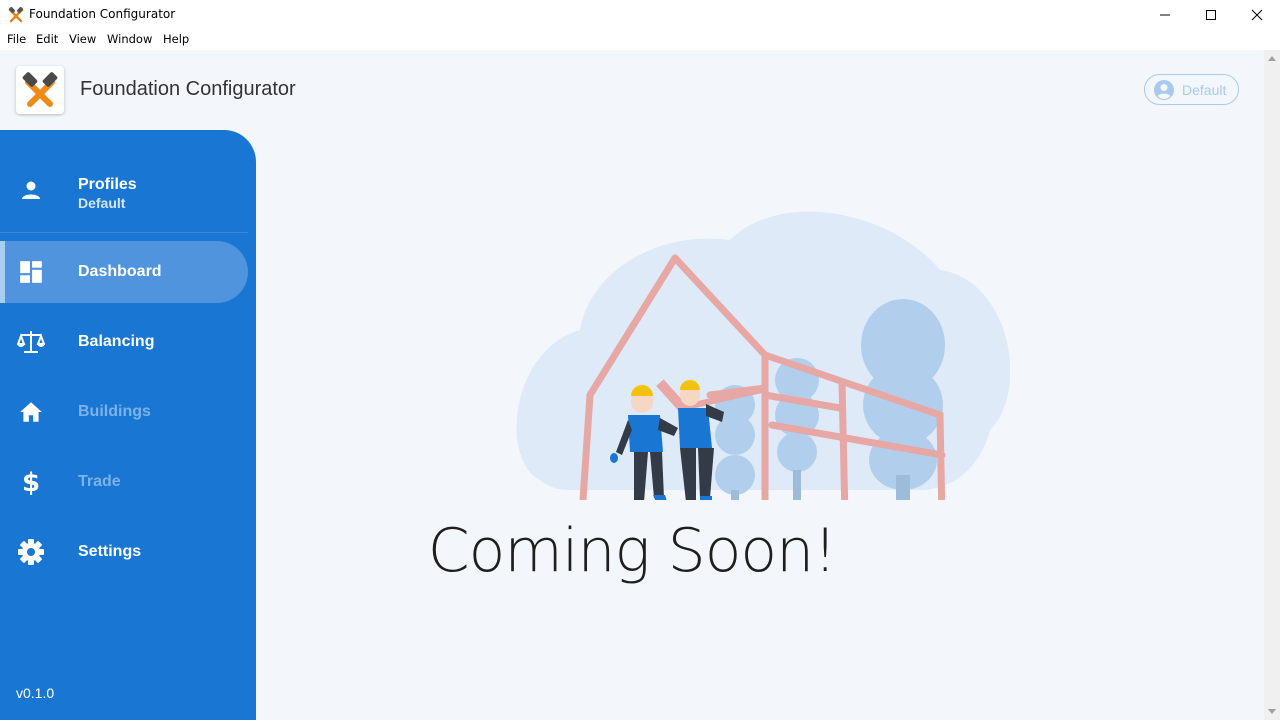 This screenshot has width=1280, height=720. Describe the element at coordinates (31, 342) in the screenshot. I see `scale-icon` at that location.